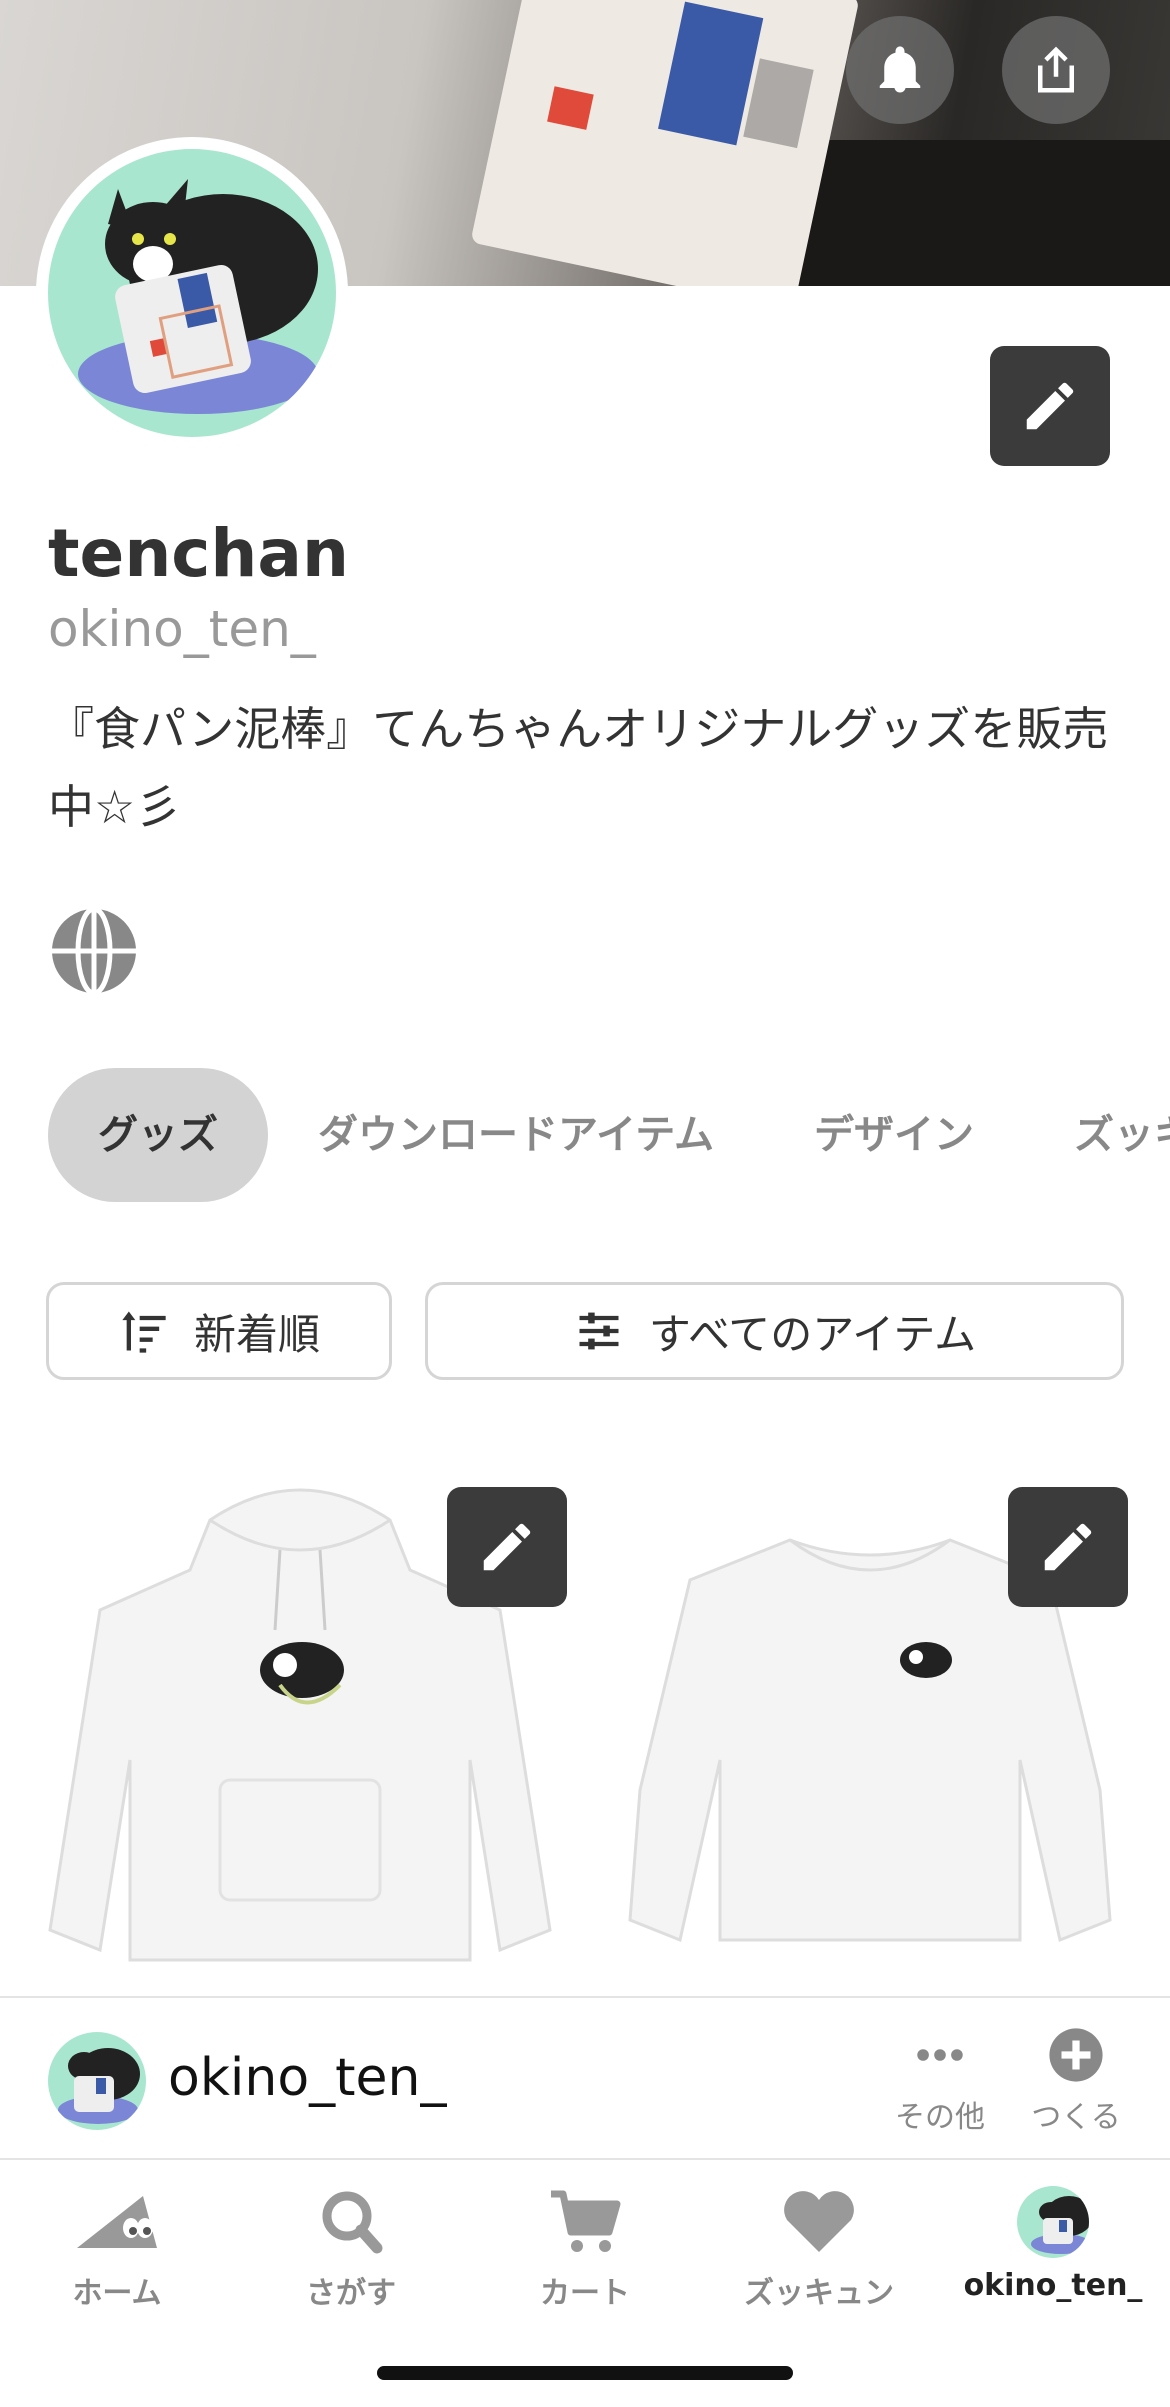 The image size is (1170, 2407). I want to click on category-filter-button: すべてのアイテム, so click(774, 1331).